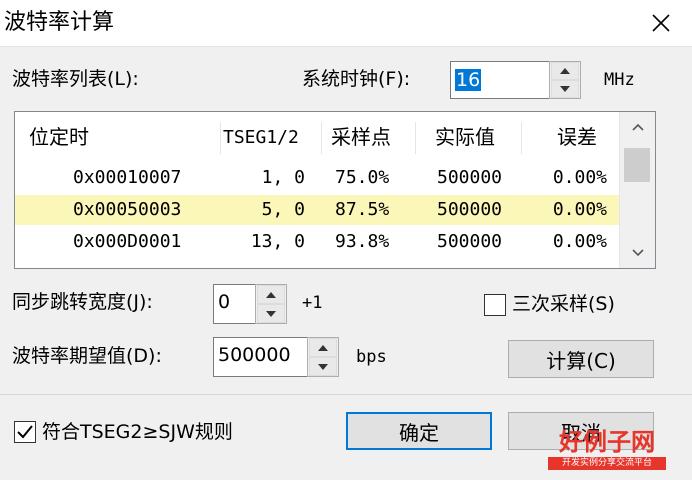 The image size is (692, 480). I want to click on col-header-tseg: TSEG1/2, so click(261, 138).